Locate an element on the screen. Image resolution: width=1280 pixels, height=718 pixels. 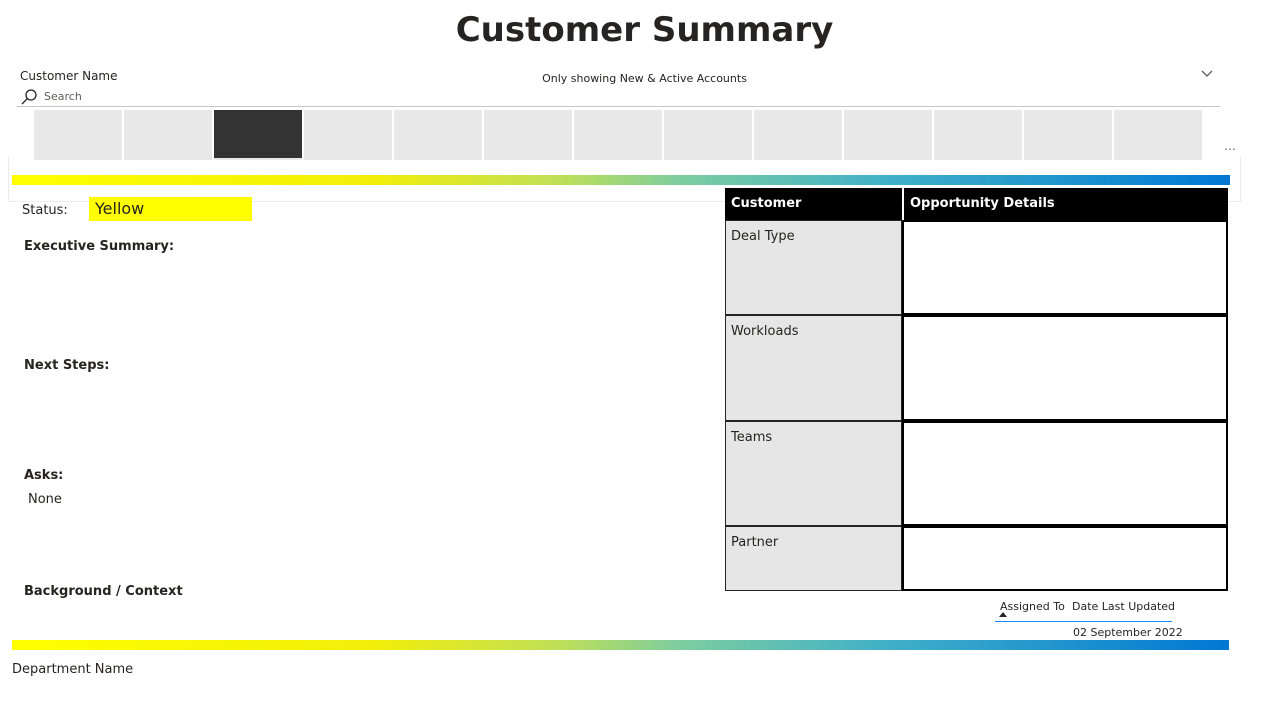
page-title: Customer Summary is located at coordinates (644, 30).